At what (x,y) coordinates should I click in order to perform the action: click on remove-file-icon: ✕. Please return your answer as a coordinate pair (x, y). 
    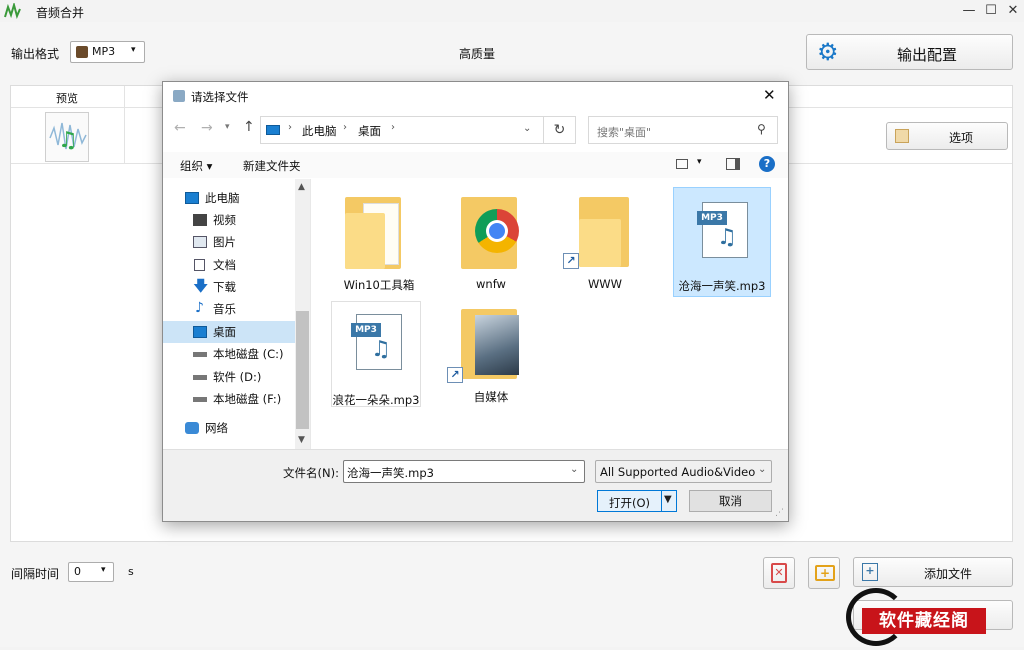
    Looking at the image, I should click on (779, 573).